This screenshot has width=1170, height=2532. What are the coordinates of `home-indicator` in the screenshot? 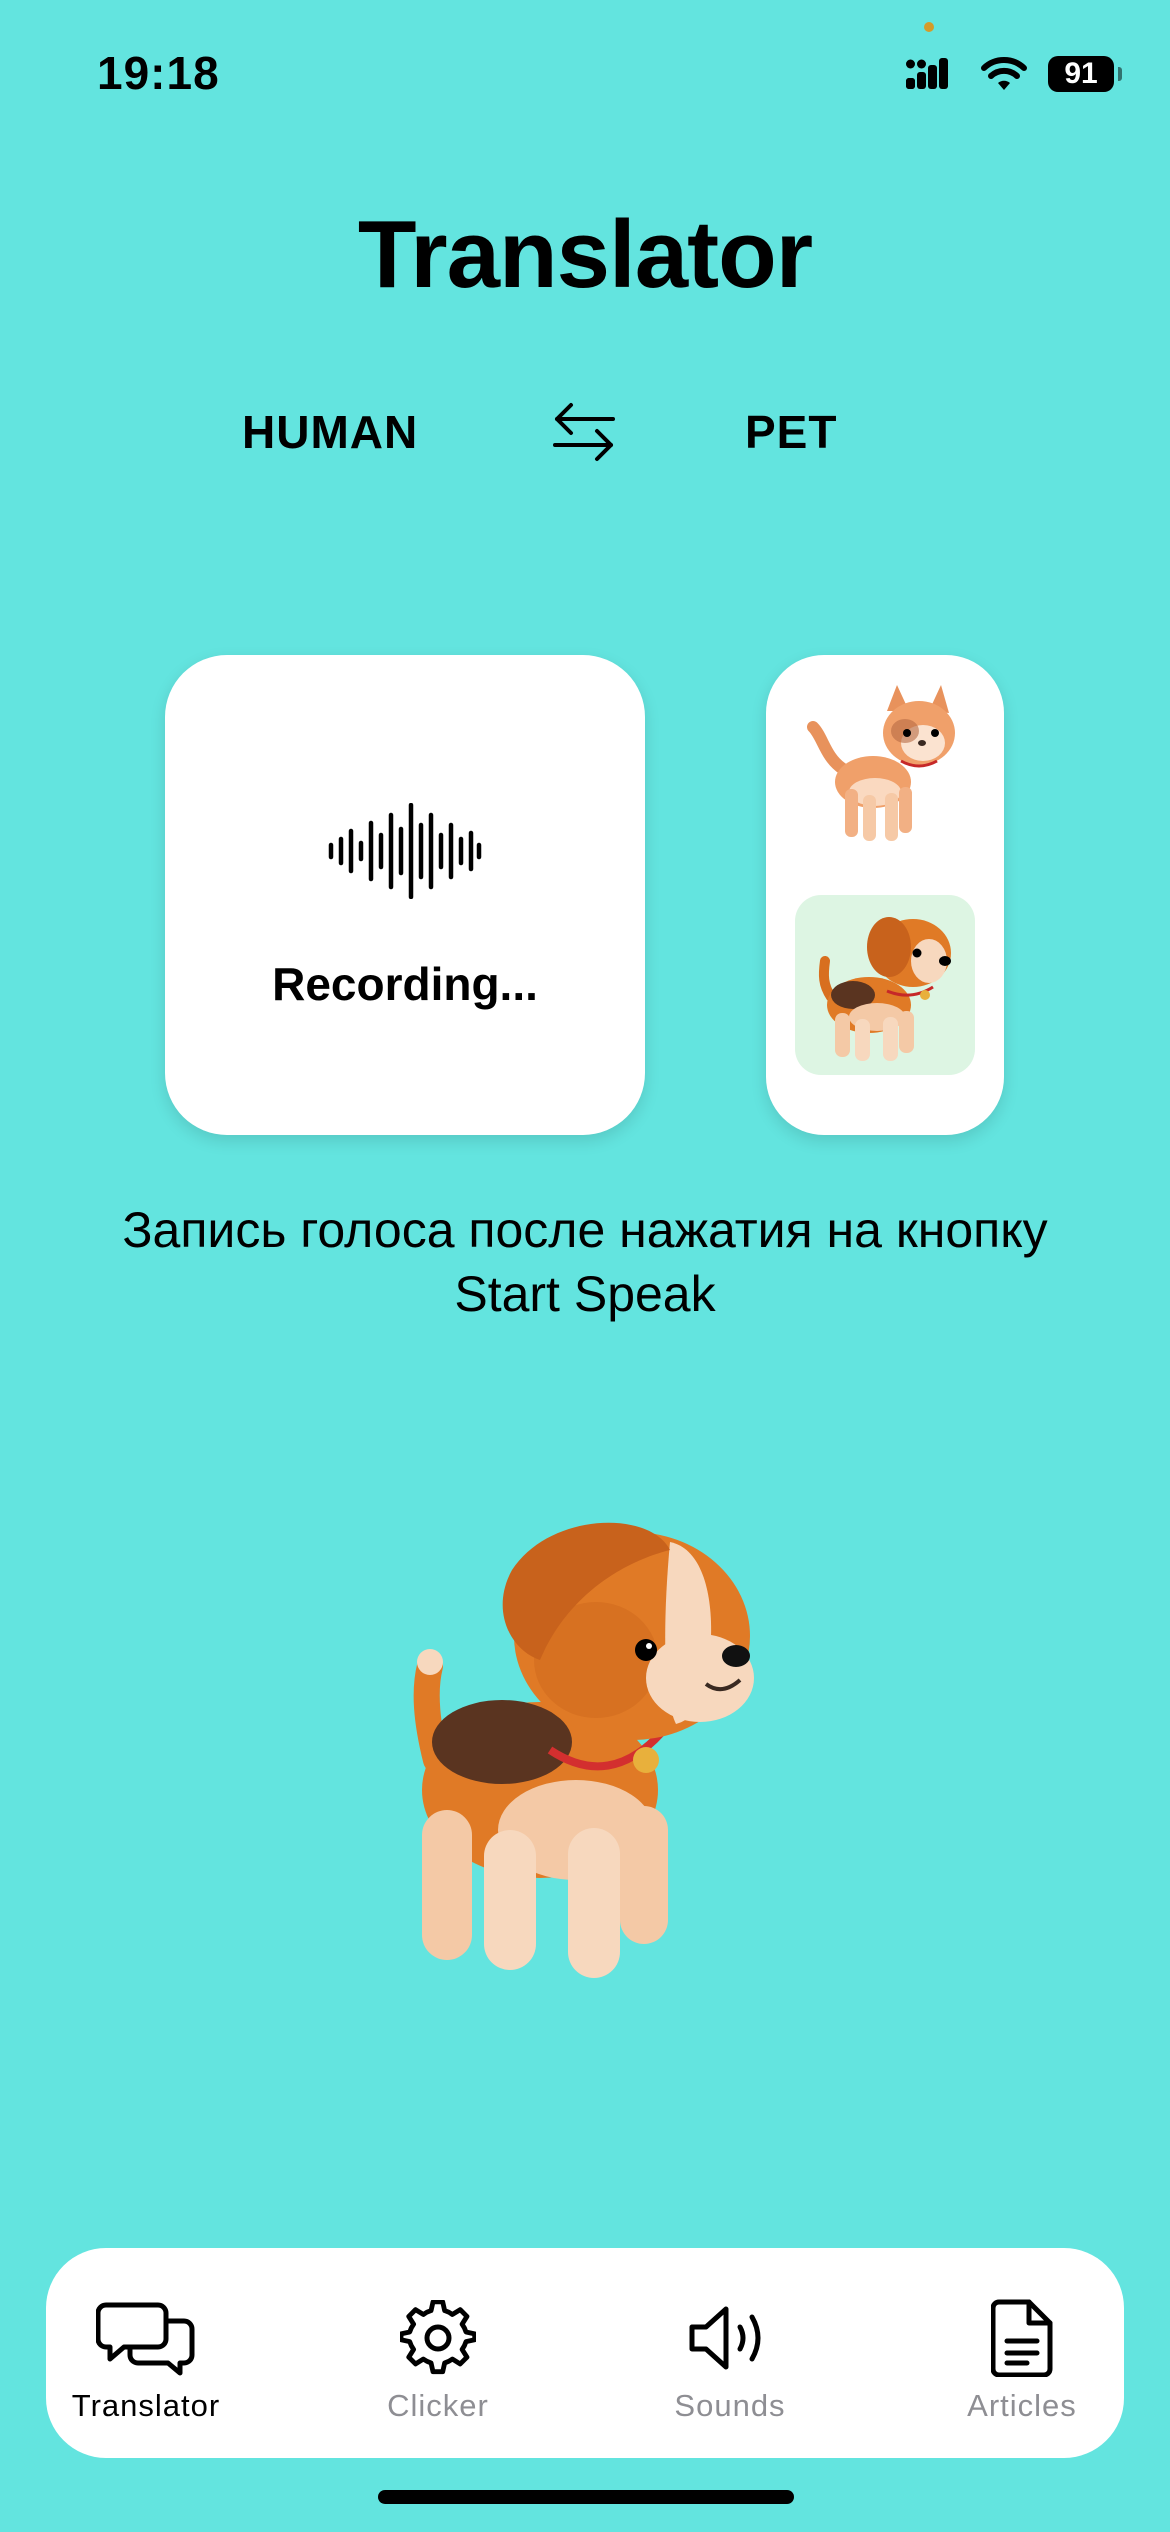 It's located at (586, 2497).